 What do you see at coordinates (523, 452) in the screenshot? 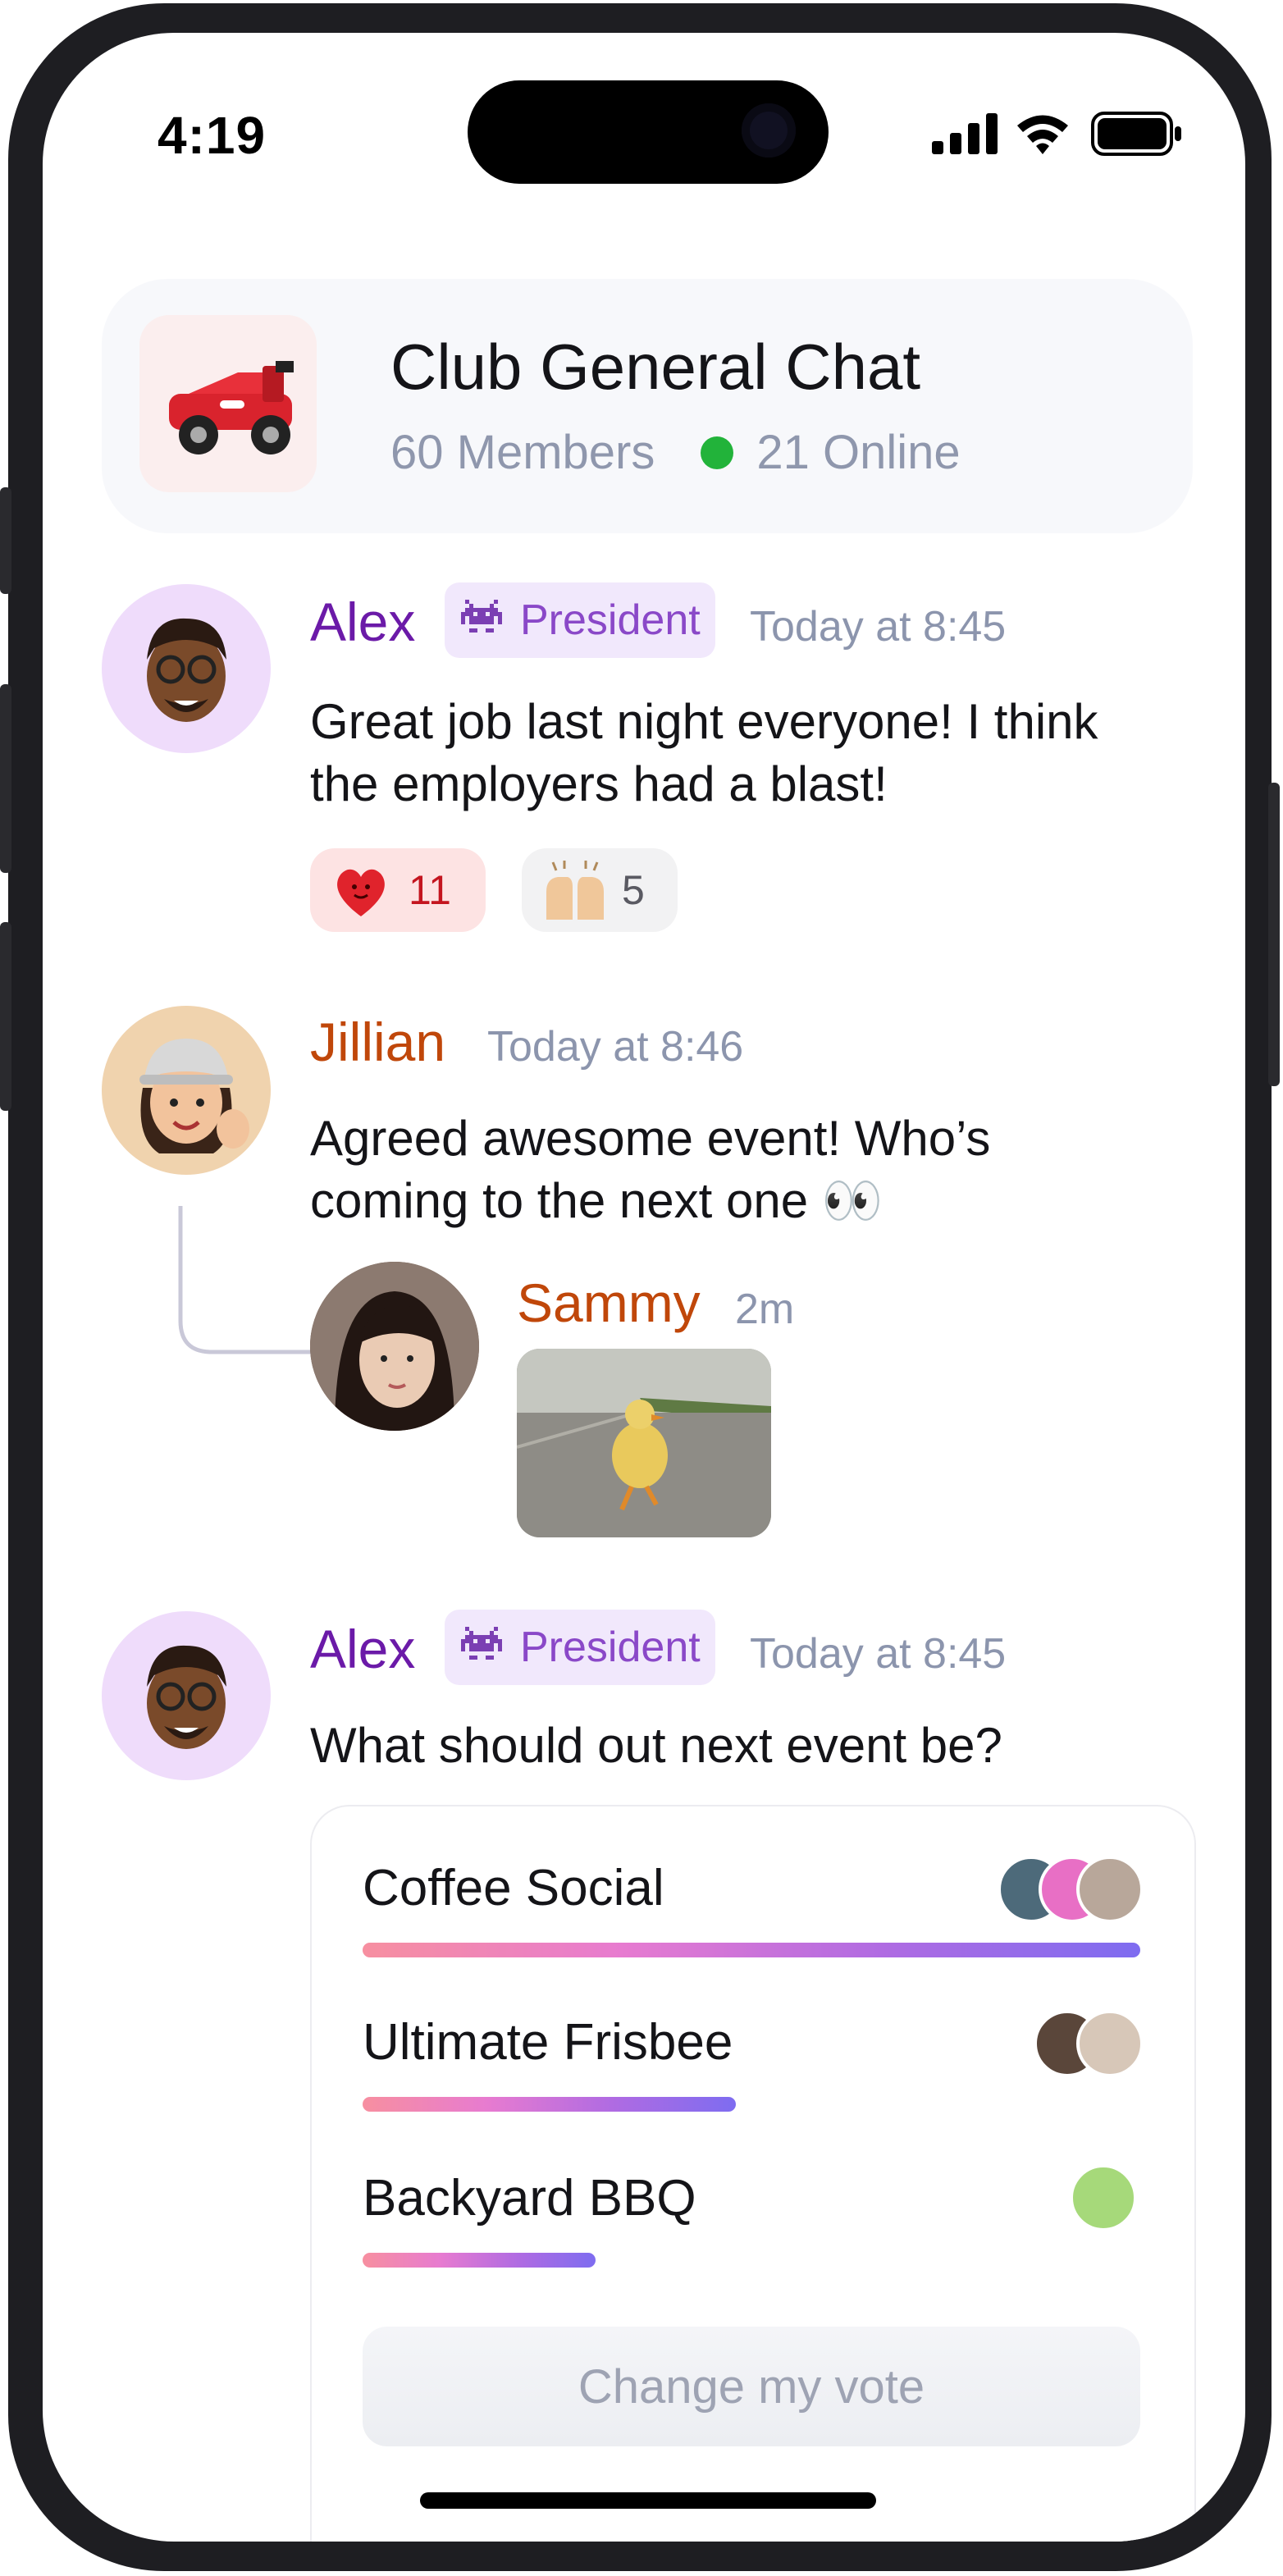
I see `members-count: 60 Members` at bounding box center [523, 452].